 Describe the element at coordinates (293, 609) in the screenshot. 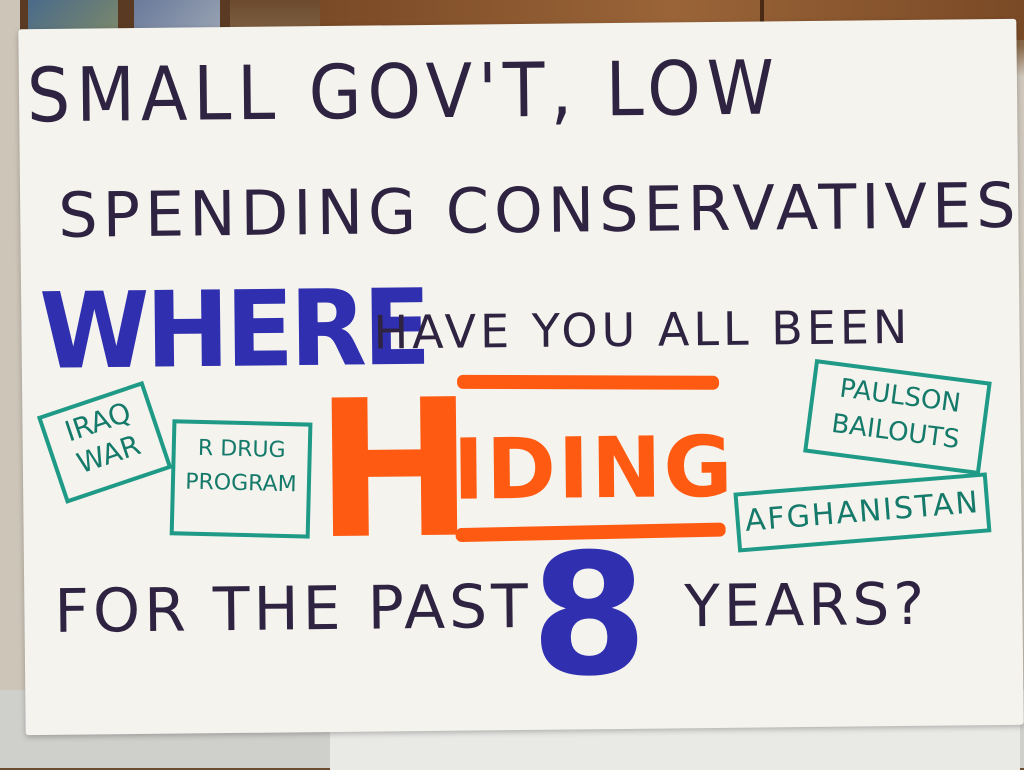

I see `sign-line-for-the-past: FOR THE PAST` at that location.